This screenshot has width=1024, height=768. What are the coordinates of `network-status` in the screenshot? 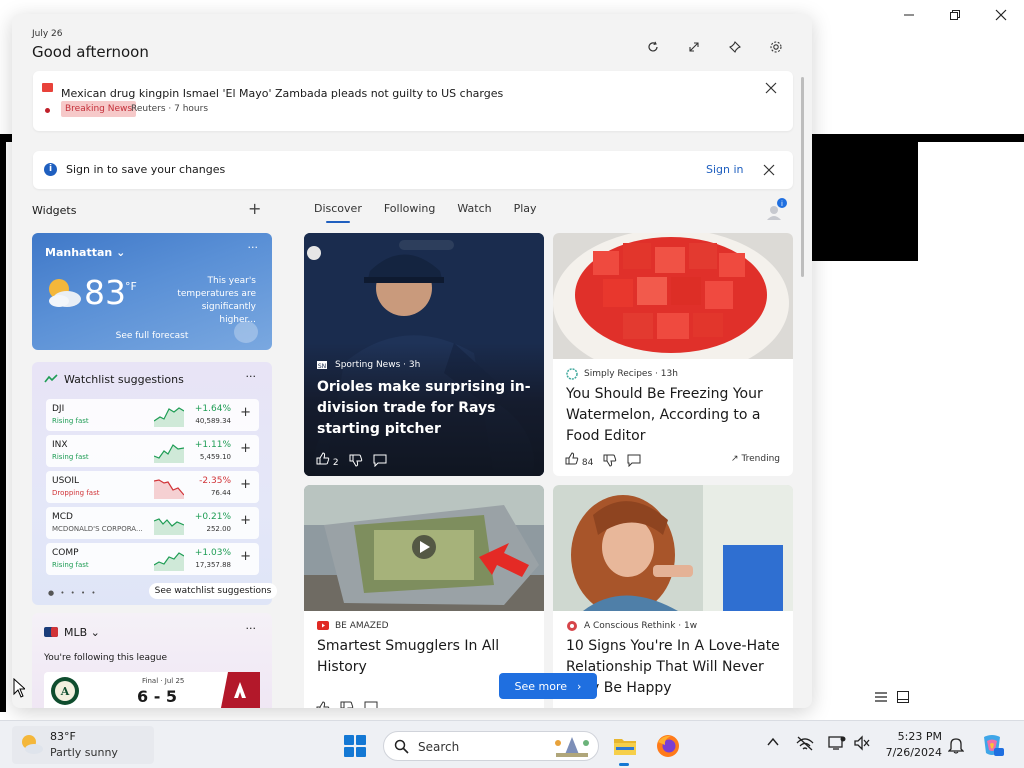 It's located at (805, 743).